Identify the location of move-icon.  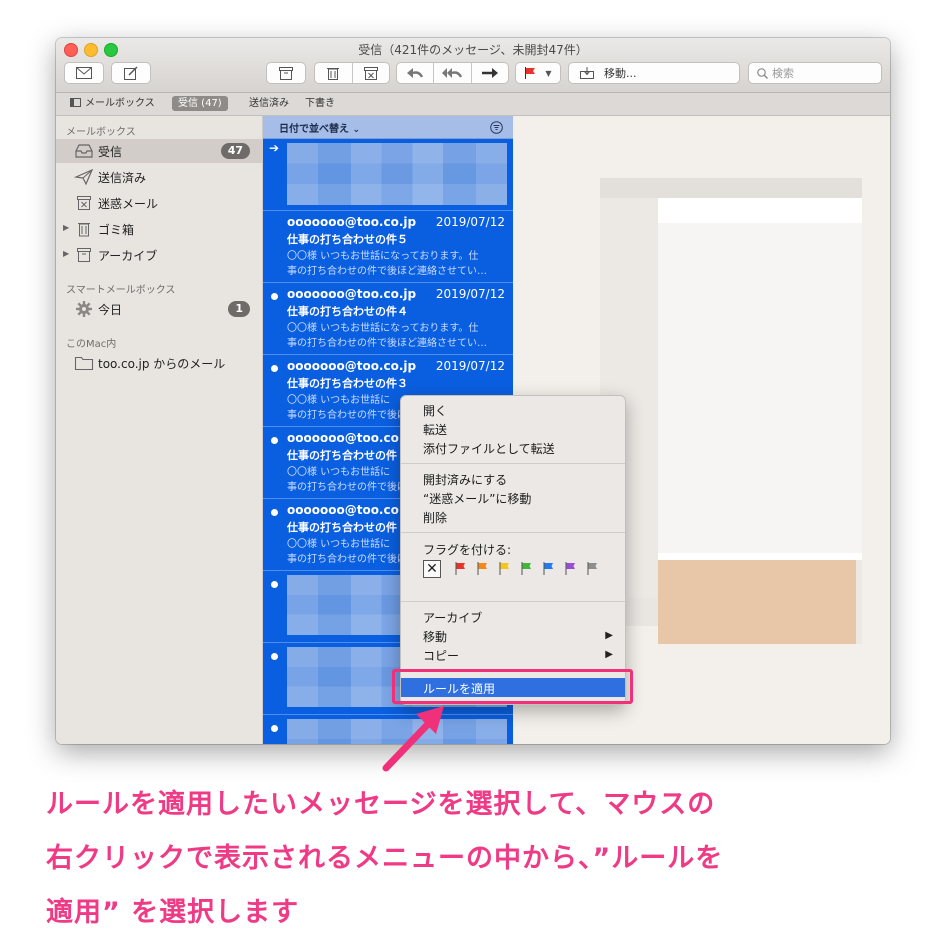
(587, 73).